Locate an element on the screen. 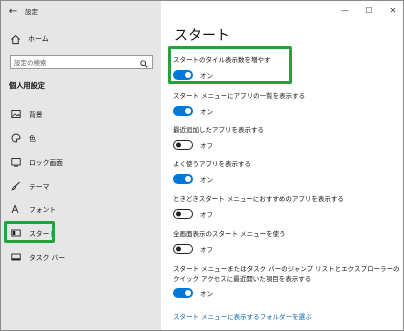  maximize-button: ☐ is located at coordinates (369, 10).